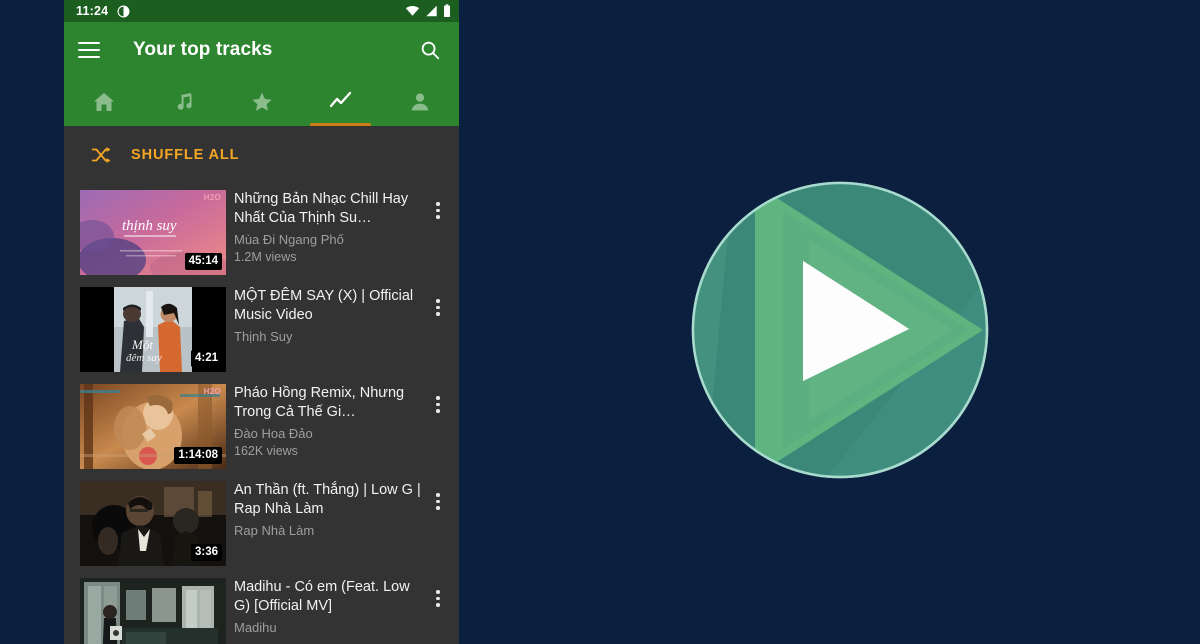  I want to click on svg-text: Một, so click(142, 344).